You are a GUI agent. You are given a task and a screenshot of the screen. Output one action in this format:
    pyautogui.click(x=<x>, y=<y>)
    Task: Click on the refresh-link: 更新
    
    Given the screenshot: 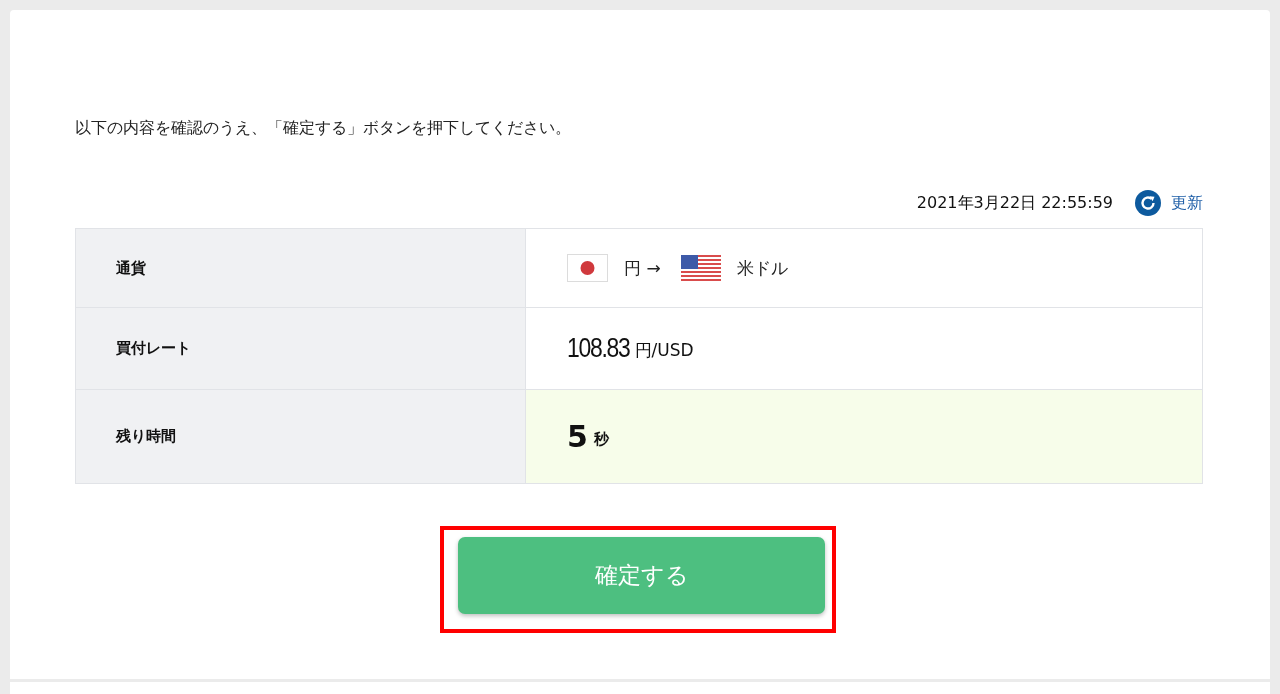 What is the action you would take?
    pyautogui.click(x=1169, y=203)
    